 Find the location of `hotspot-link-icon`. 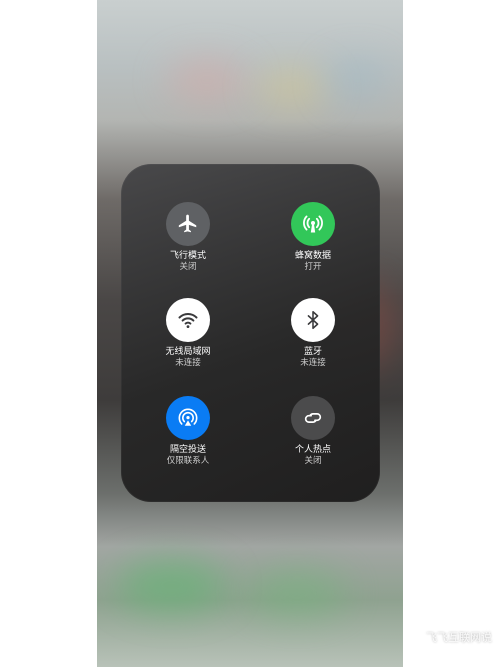

hotspot-link-icon is located at coordinates (313, 418).